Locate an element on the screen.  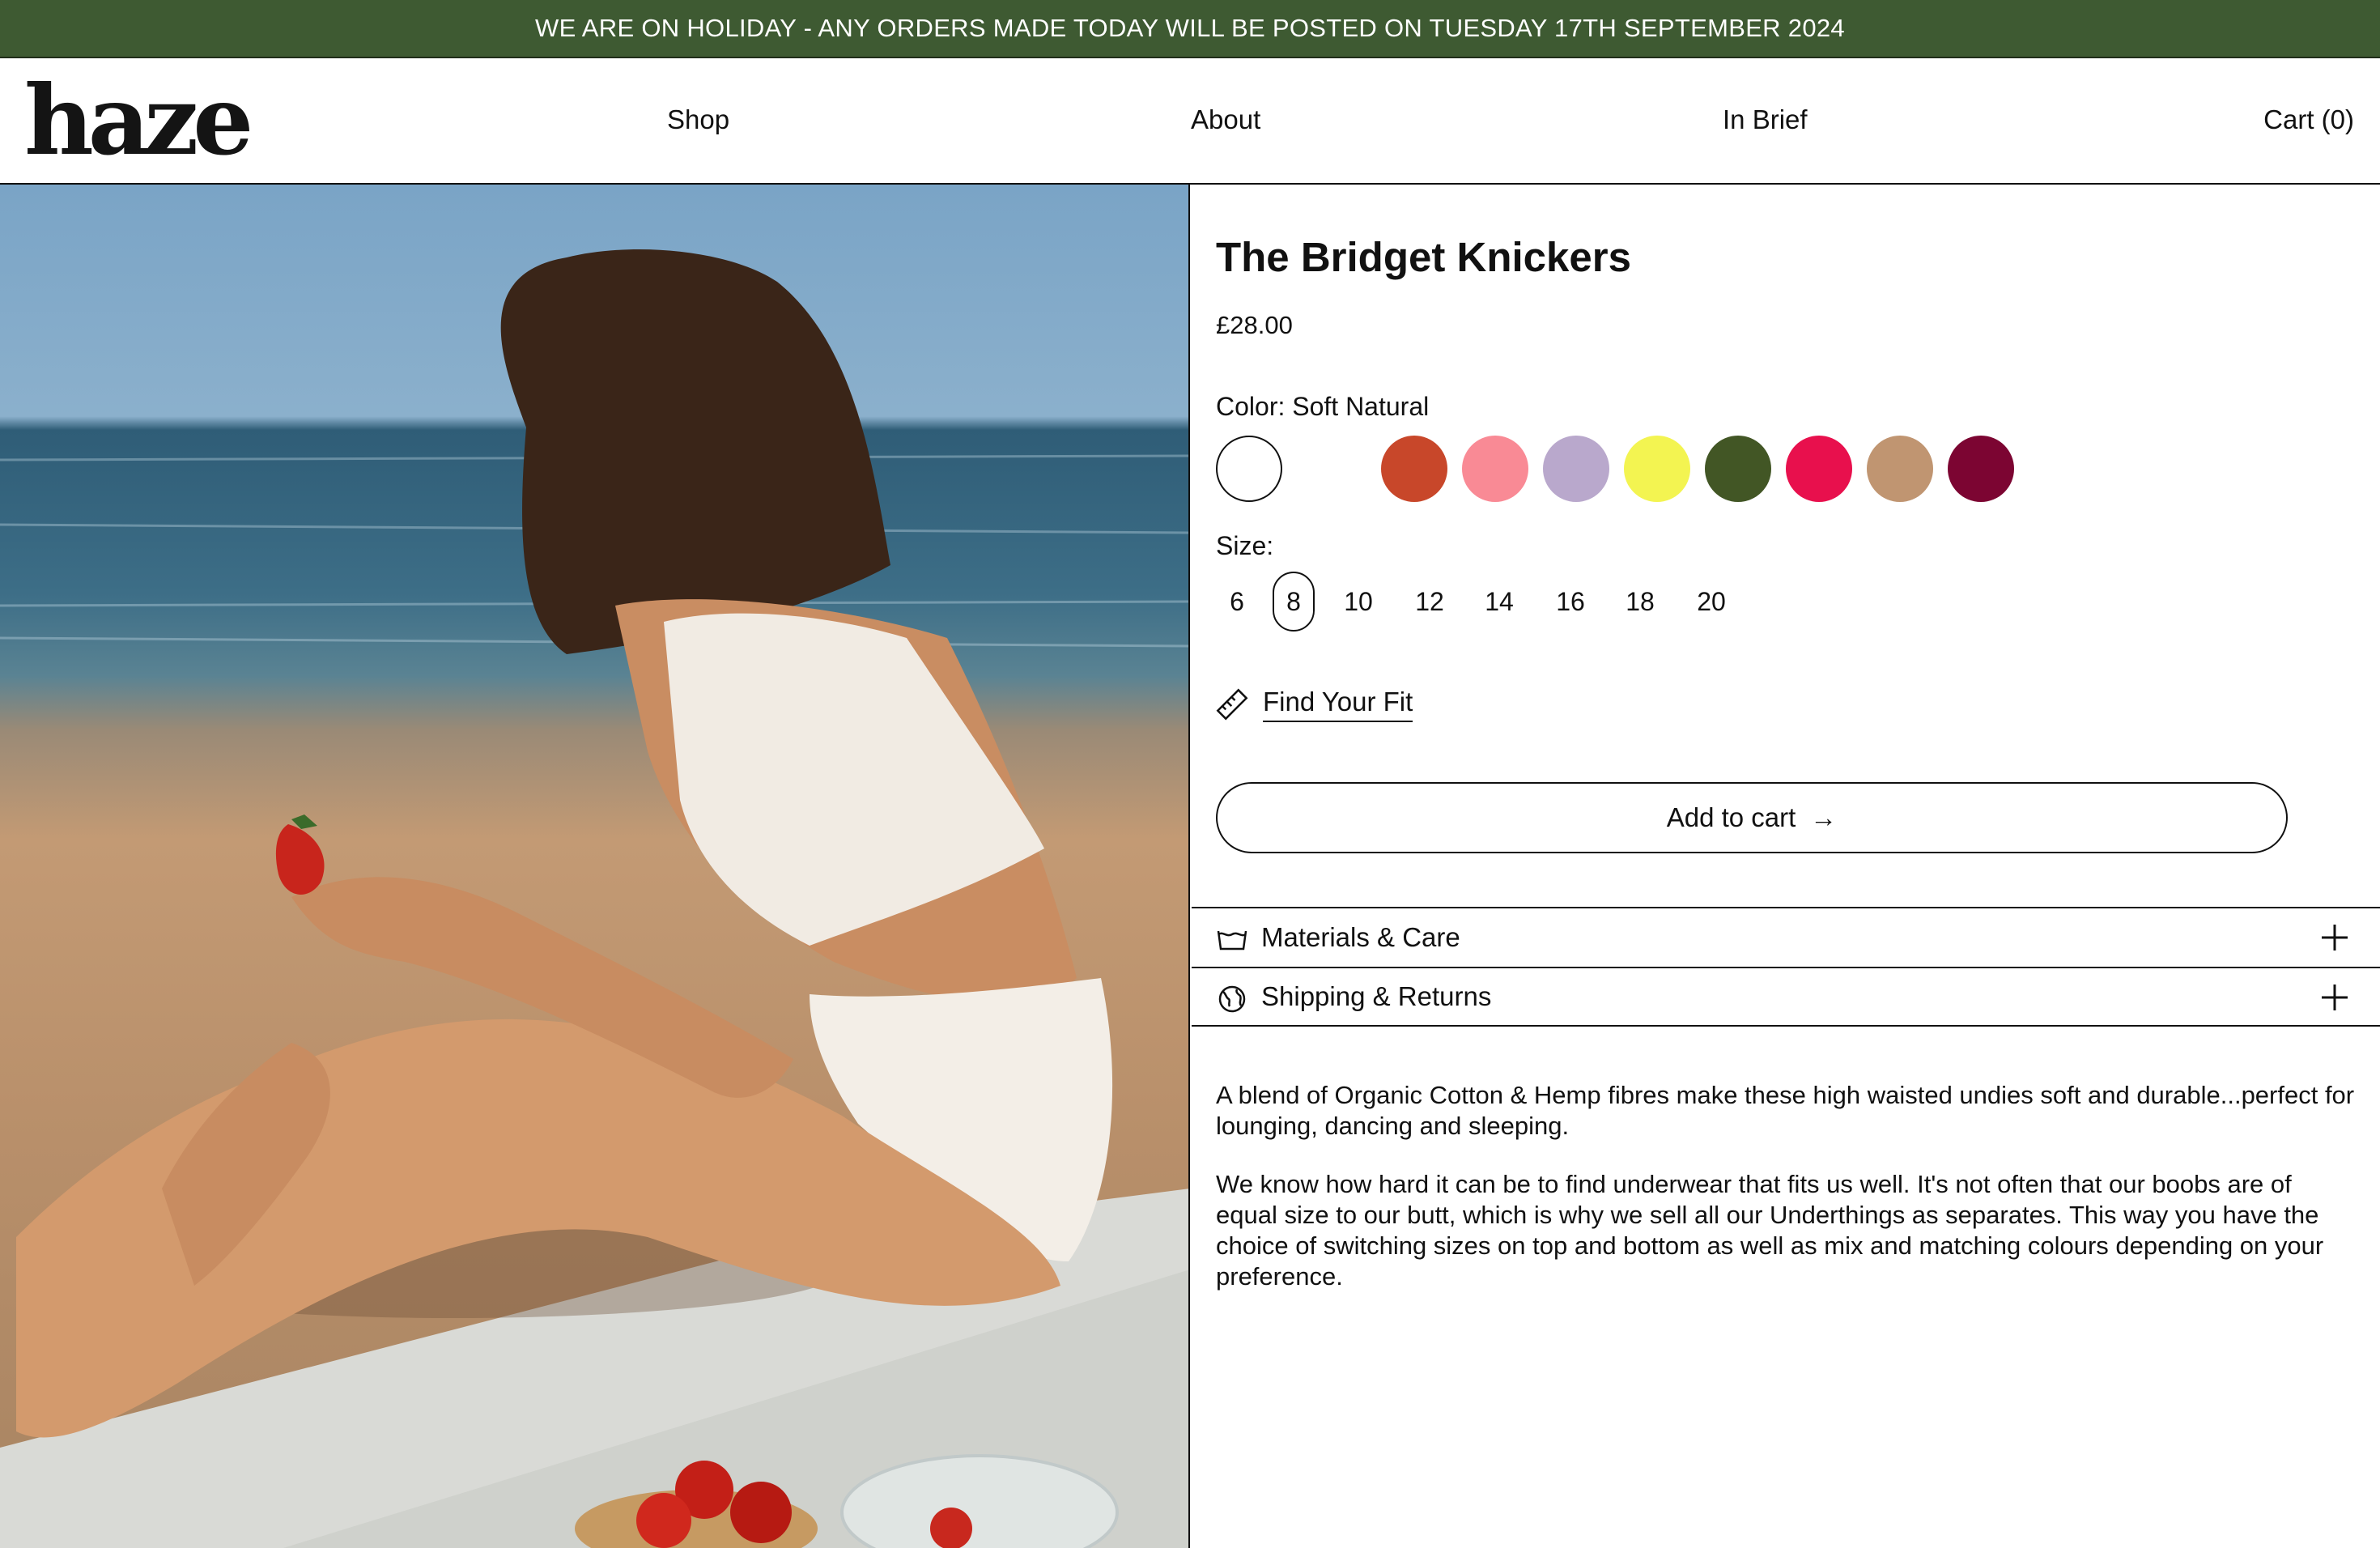
size-option: 16 is located at coordinates (1570, 602).